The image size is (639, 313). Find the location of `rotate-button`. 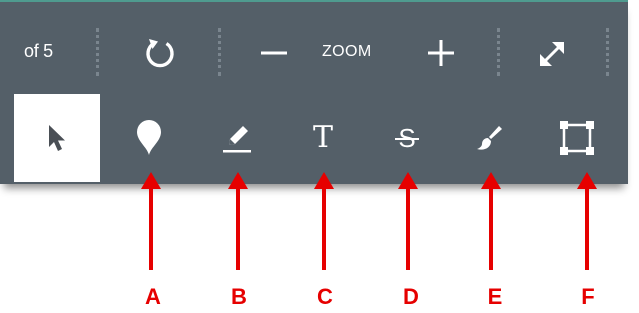

rotate-button is located at coordinates (160, 53).